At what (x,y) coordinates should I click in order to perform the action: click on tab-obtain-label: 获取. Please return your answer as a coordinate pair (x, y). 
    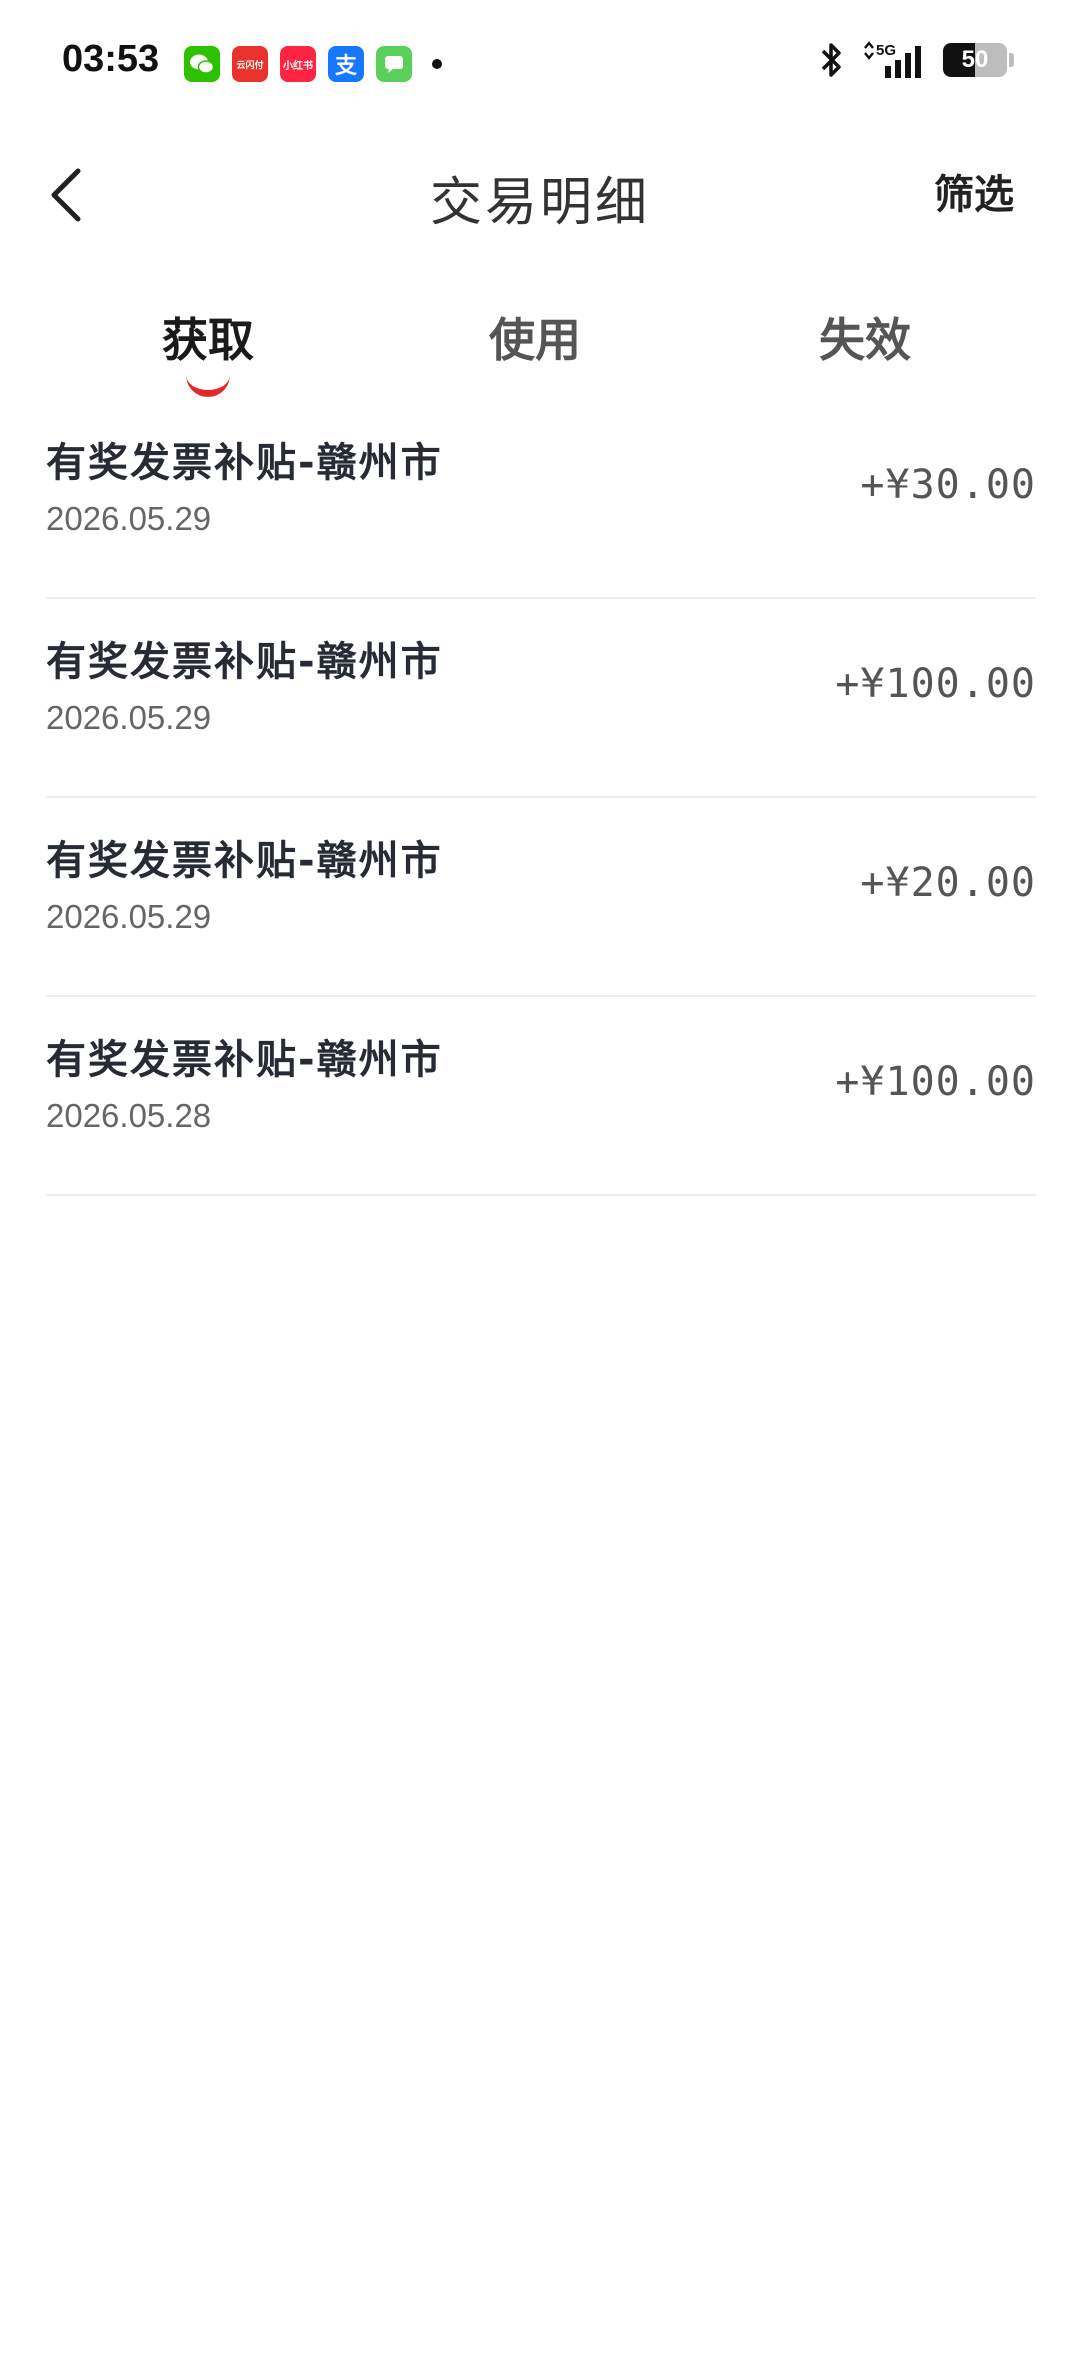
    Looking at the image, I should click on (208, 340).